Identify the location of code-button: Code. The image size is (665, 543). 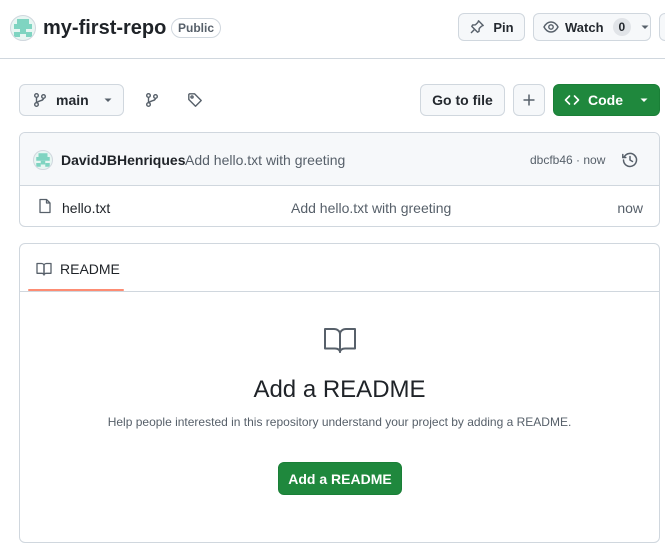
(606, 100).